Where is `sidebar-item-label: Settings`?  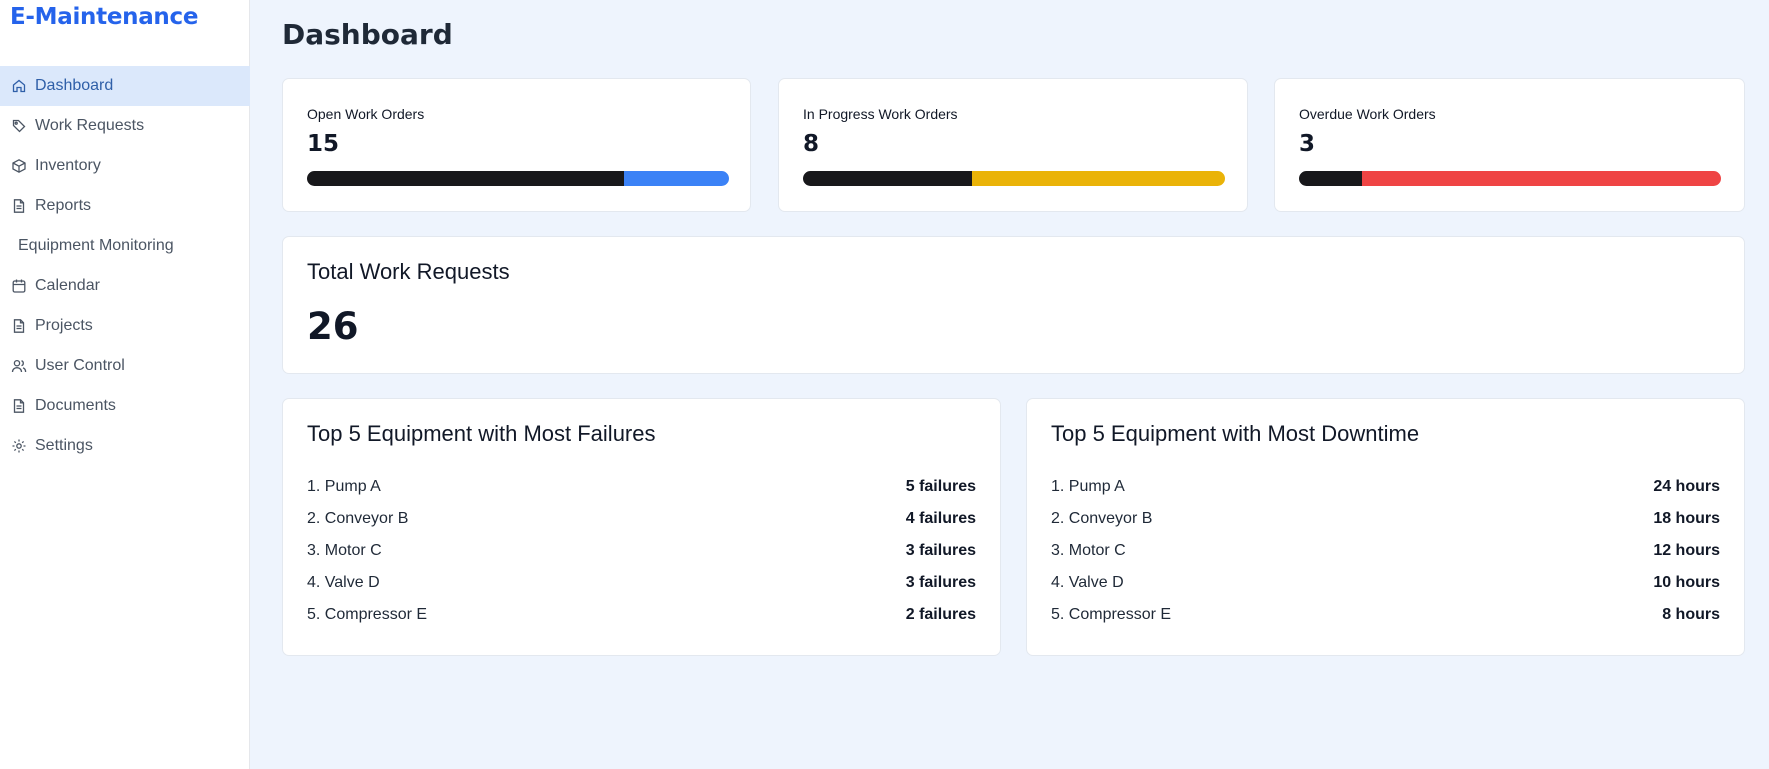 sidebar-item-label: Settings is located at coordinates (64, 445).